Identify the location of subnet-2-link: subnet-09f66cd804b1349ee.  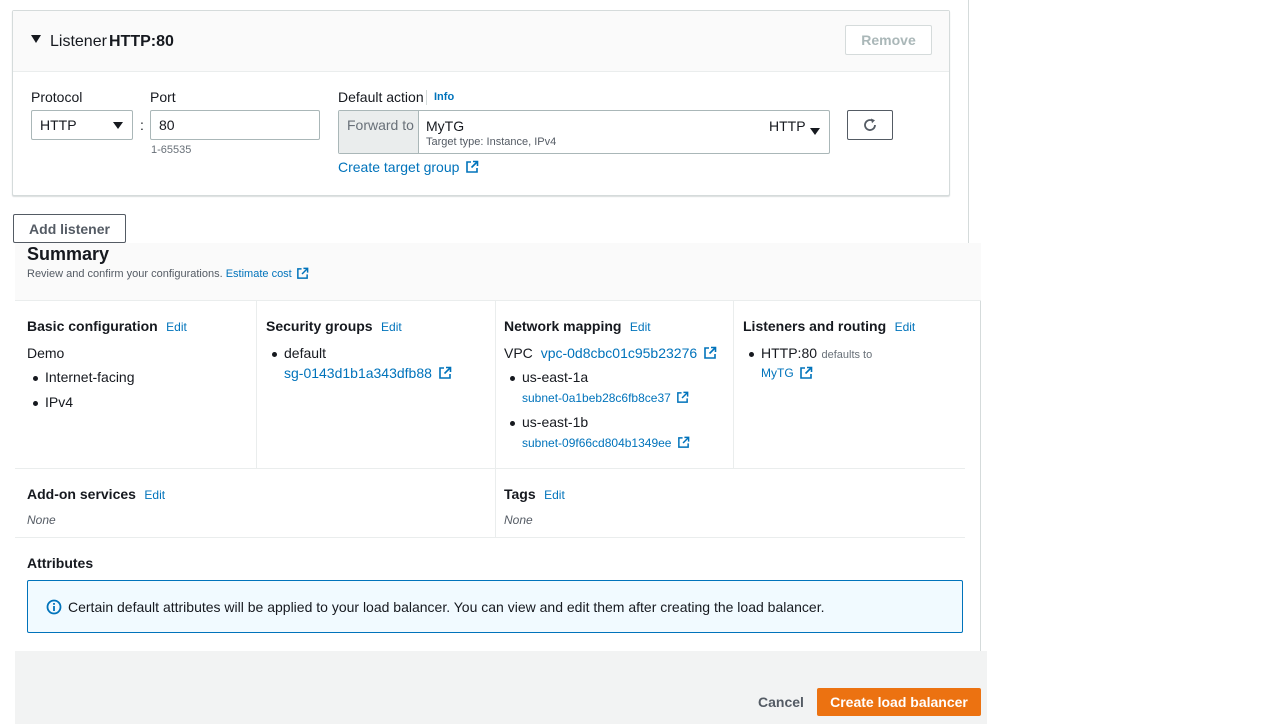
(606, 443).